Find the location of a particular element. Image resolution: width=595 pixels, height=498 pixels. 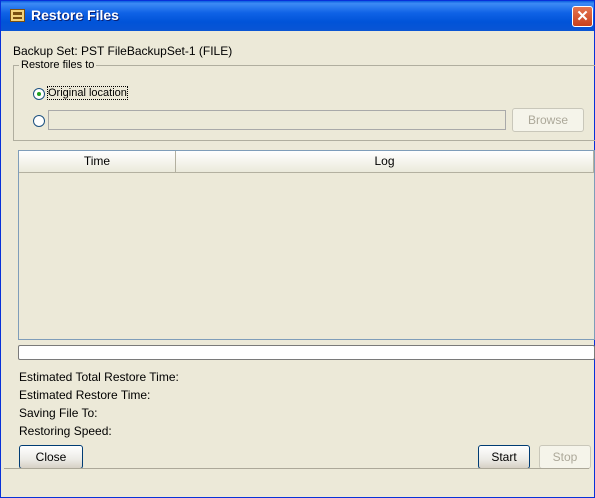

column-header-log: Log is located at coordinates (385, 162).